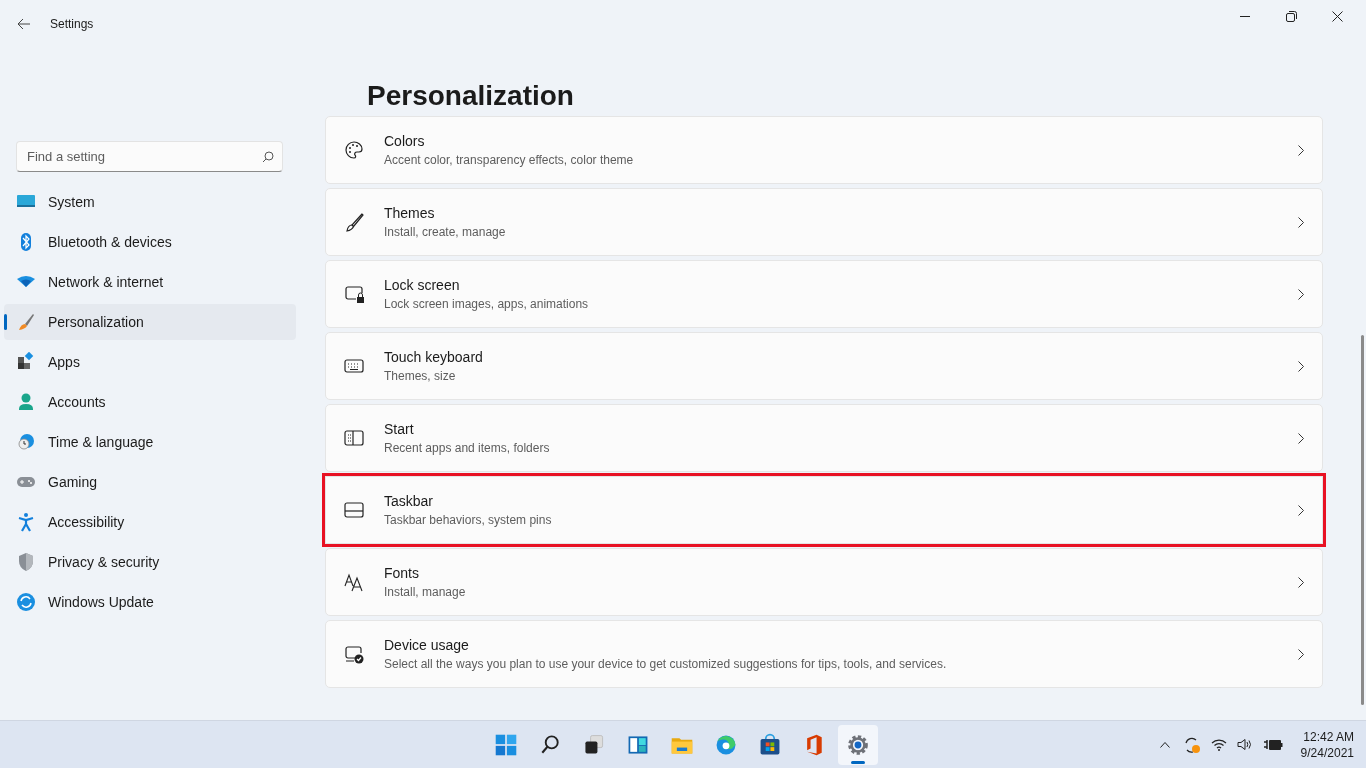 This screenshot has height=768, width=1366. What do you see at coordinates (1218, 744) in the screenshot?
I see `wifi-icon` at bounding box center [1218, 744].